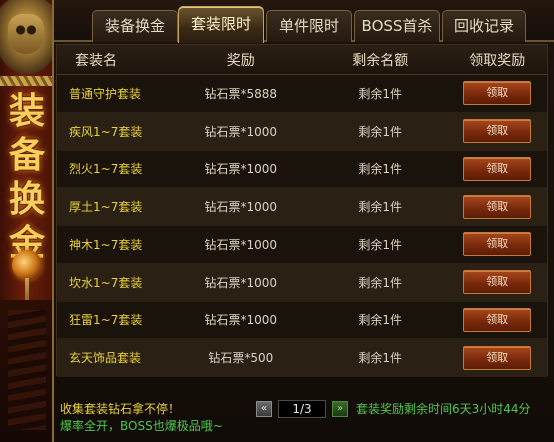 This screenshot has height=442, width=554. Describe the element at coordinates (26, 37) in the screenshot. I see `dragon-head-icon` at that location.